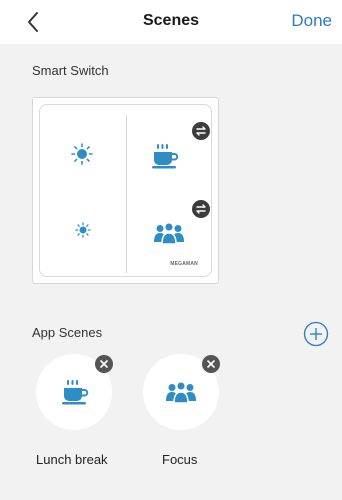 The image size is (342, 500). I want to click on done-button: Done, so click(311, 21).